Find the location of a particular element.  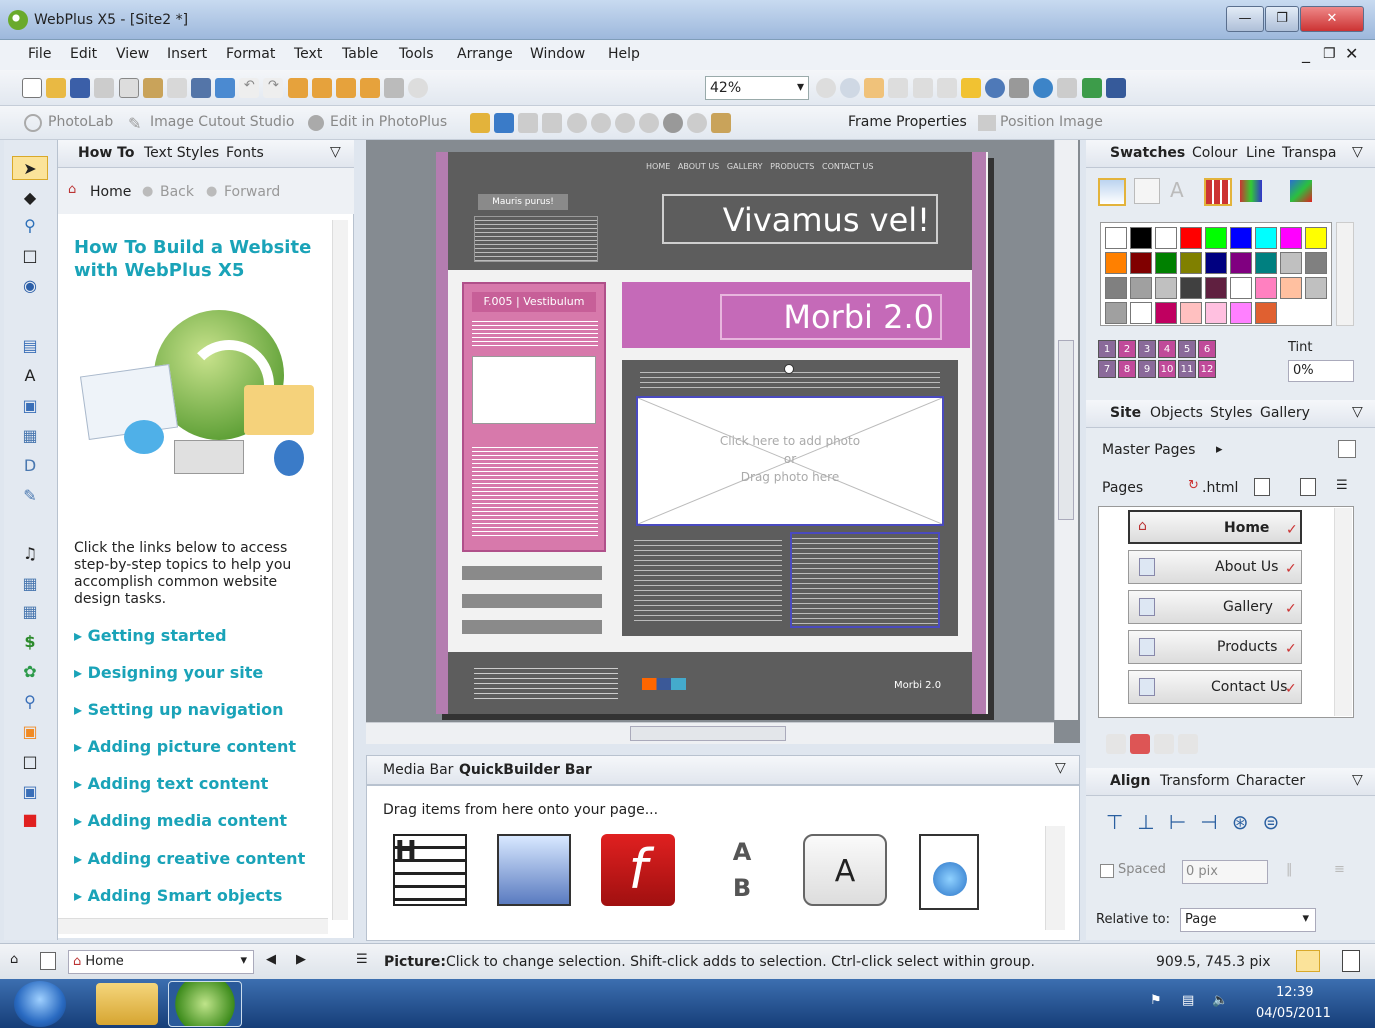

crop-icon is located at coordinates (504, 123).